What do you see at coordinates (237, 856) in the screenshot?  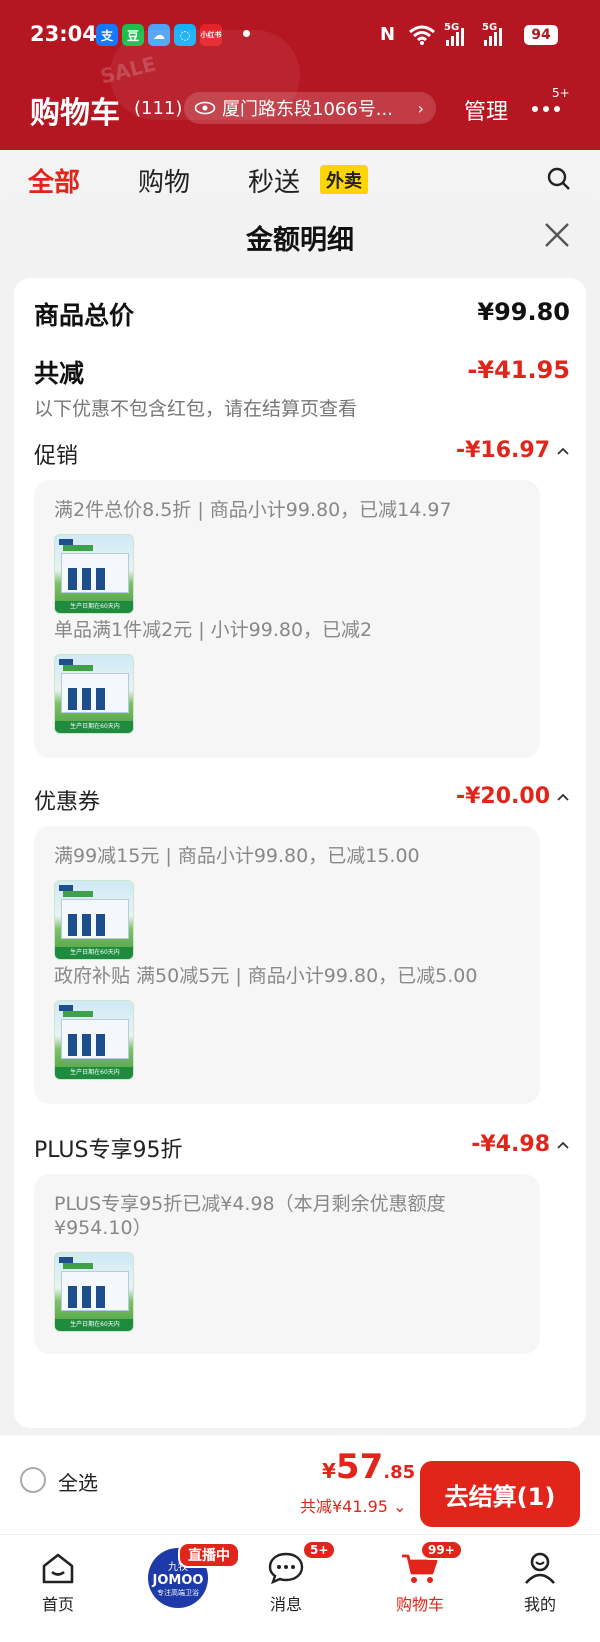 I see `coupon-line-1: 满99减15元 | 商品小计99.80，已减15.00` at bounding box center [237, 856].